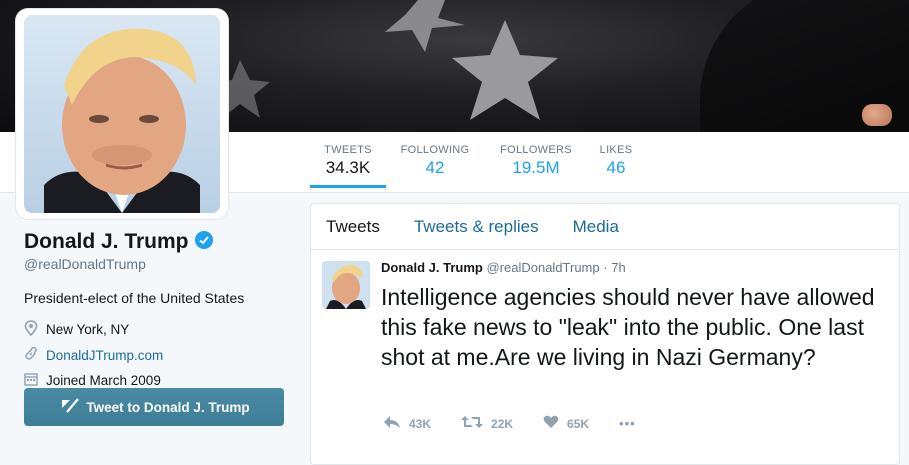 The image size is (909, 465). I want to click on more-dots-icon: •••, so click(627, 423).